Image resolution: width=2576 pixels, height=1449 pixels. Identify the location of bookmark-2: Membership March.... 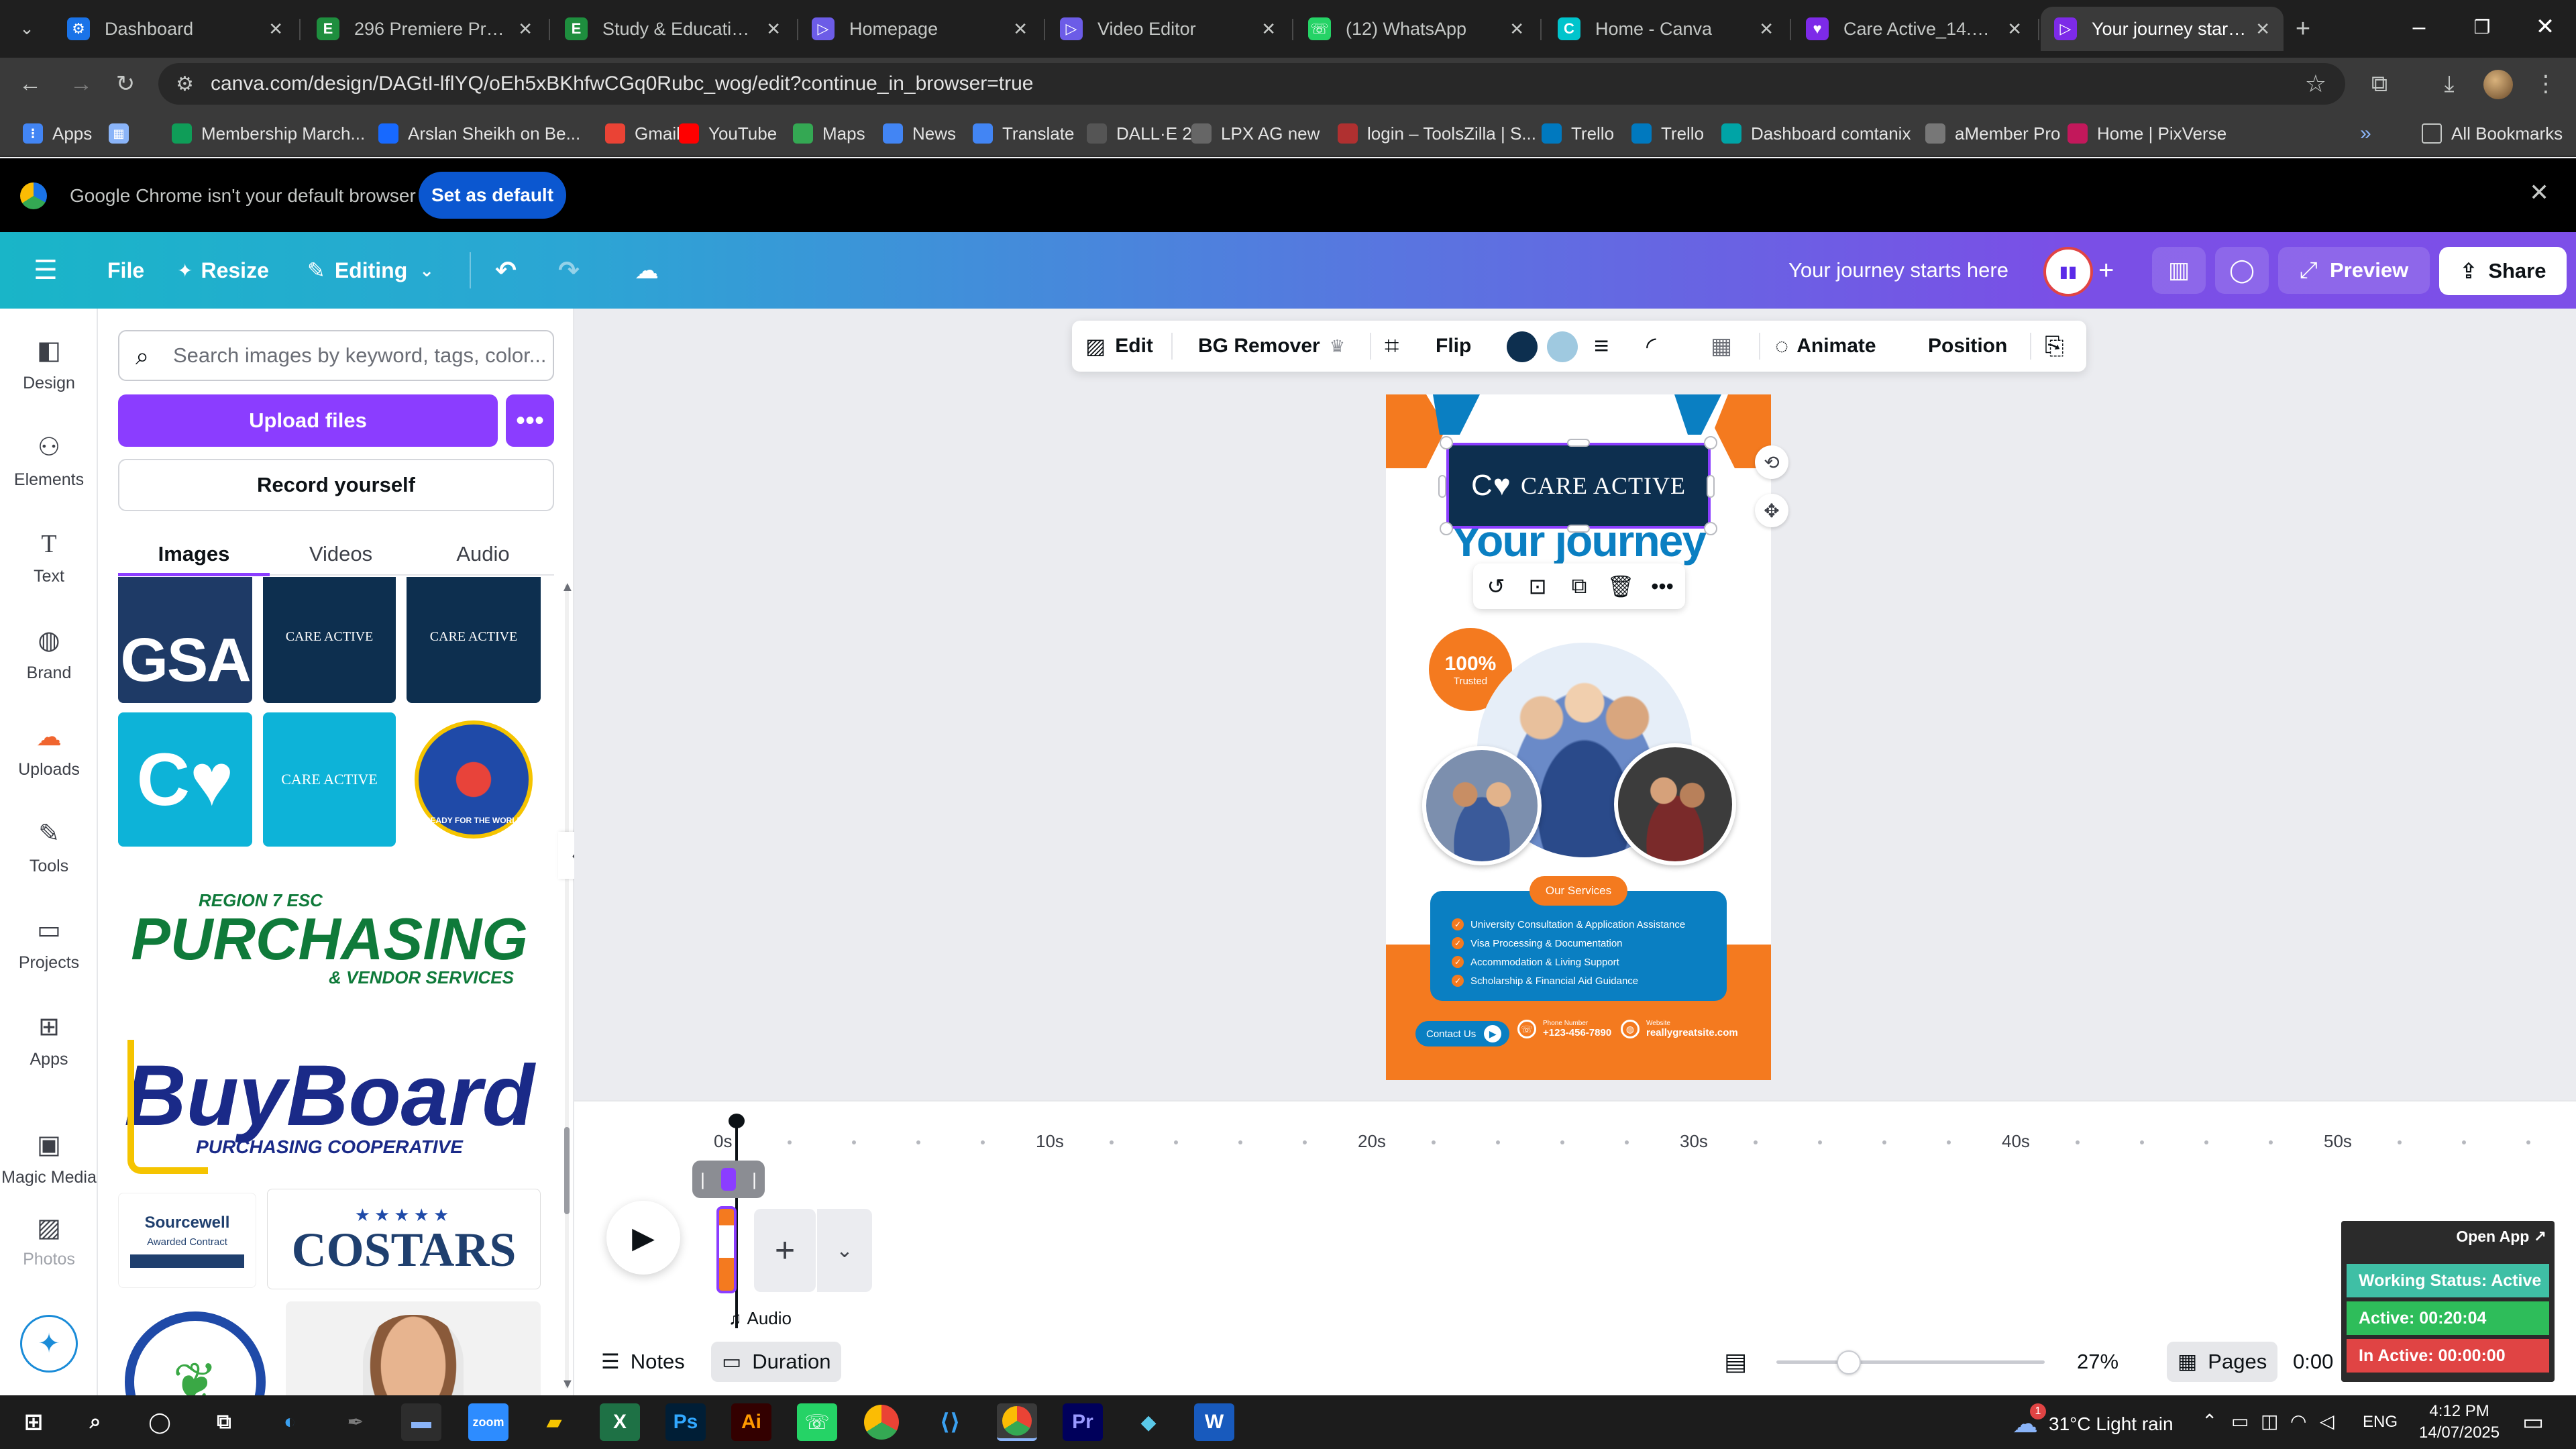
(268, 133).